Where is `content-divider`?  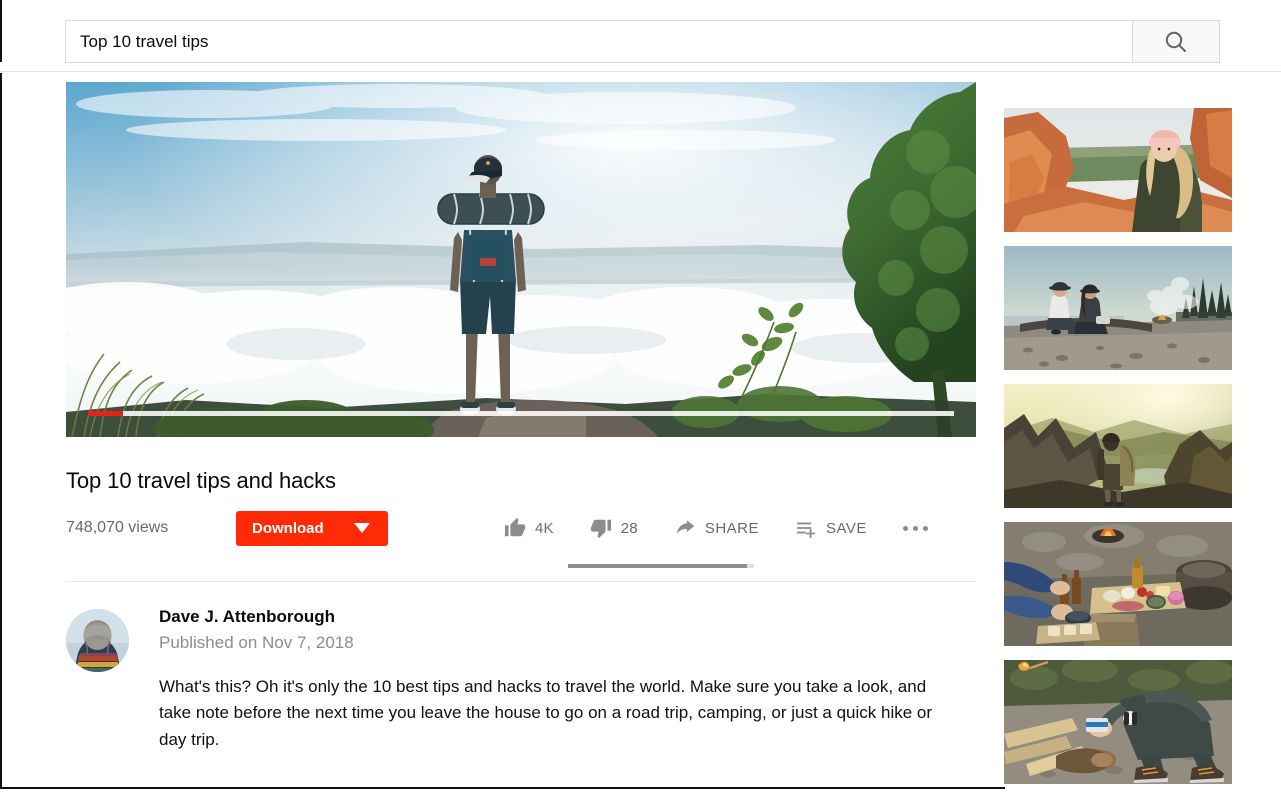 content-divider is located at coordinates (521, 581).